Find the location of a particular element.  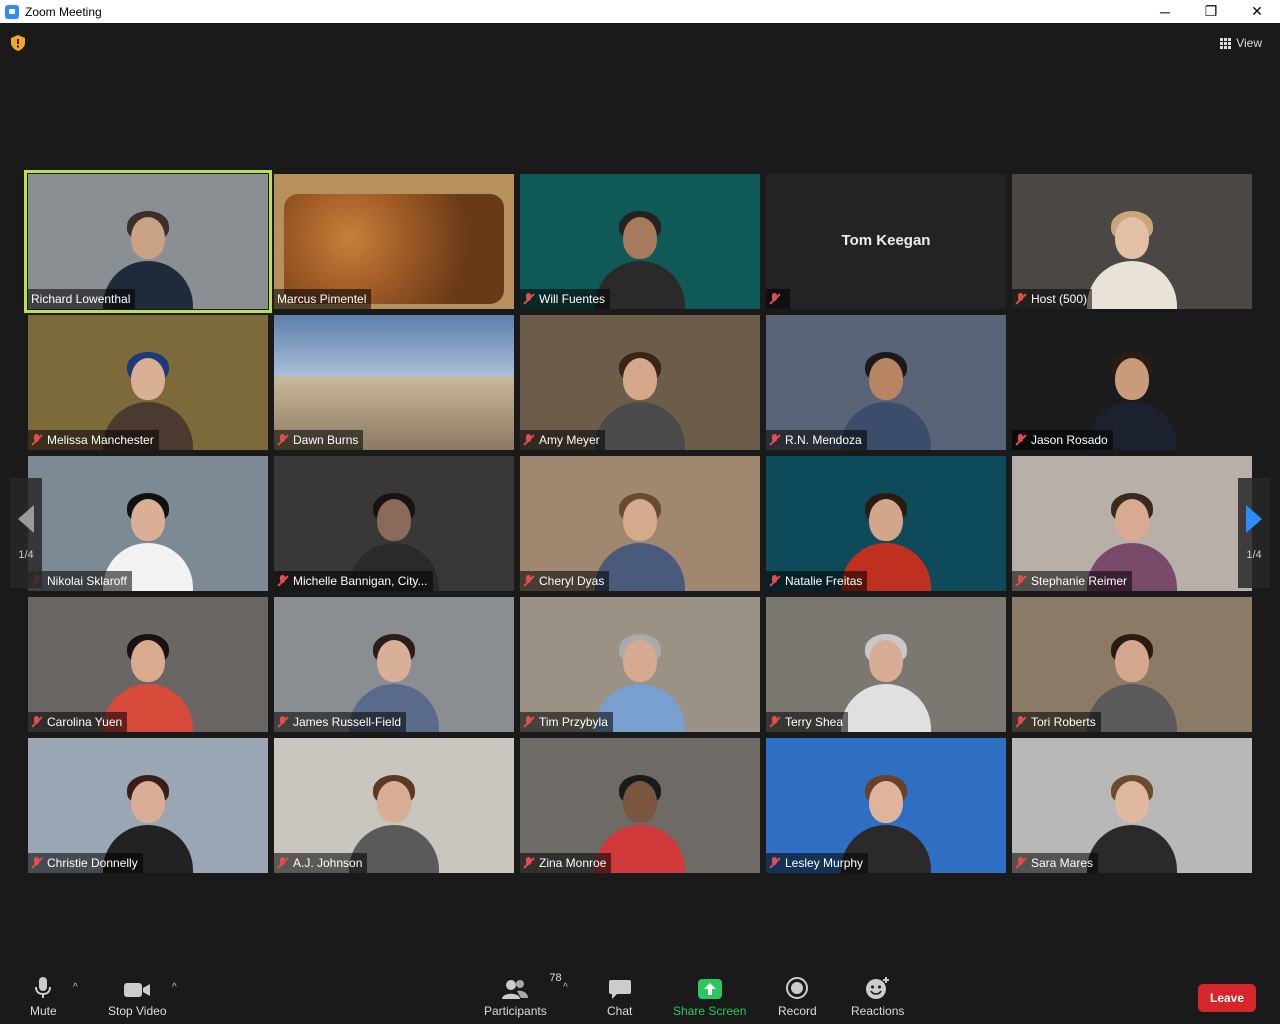

participant-tile: Terry Shea is located at coordinates (886, 664).